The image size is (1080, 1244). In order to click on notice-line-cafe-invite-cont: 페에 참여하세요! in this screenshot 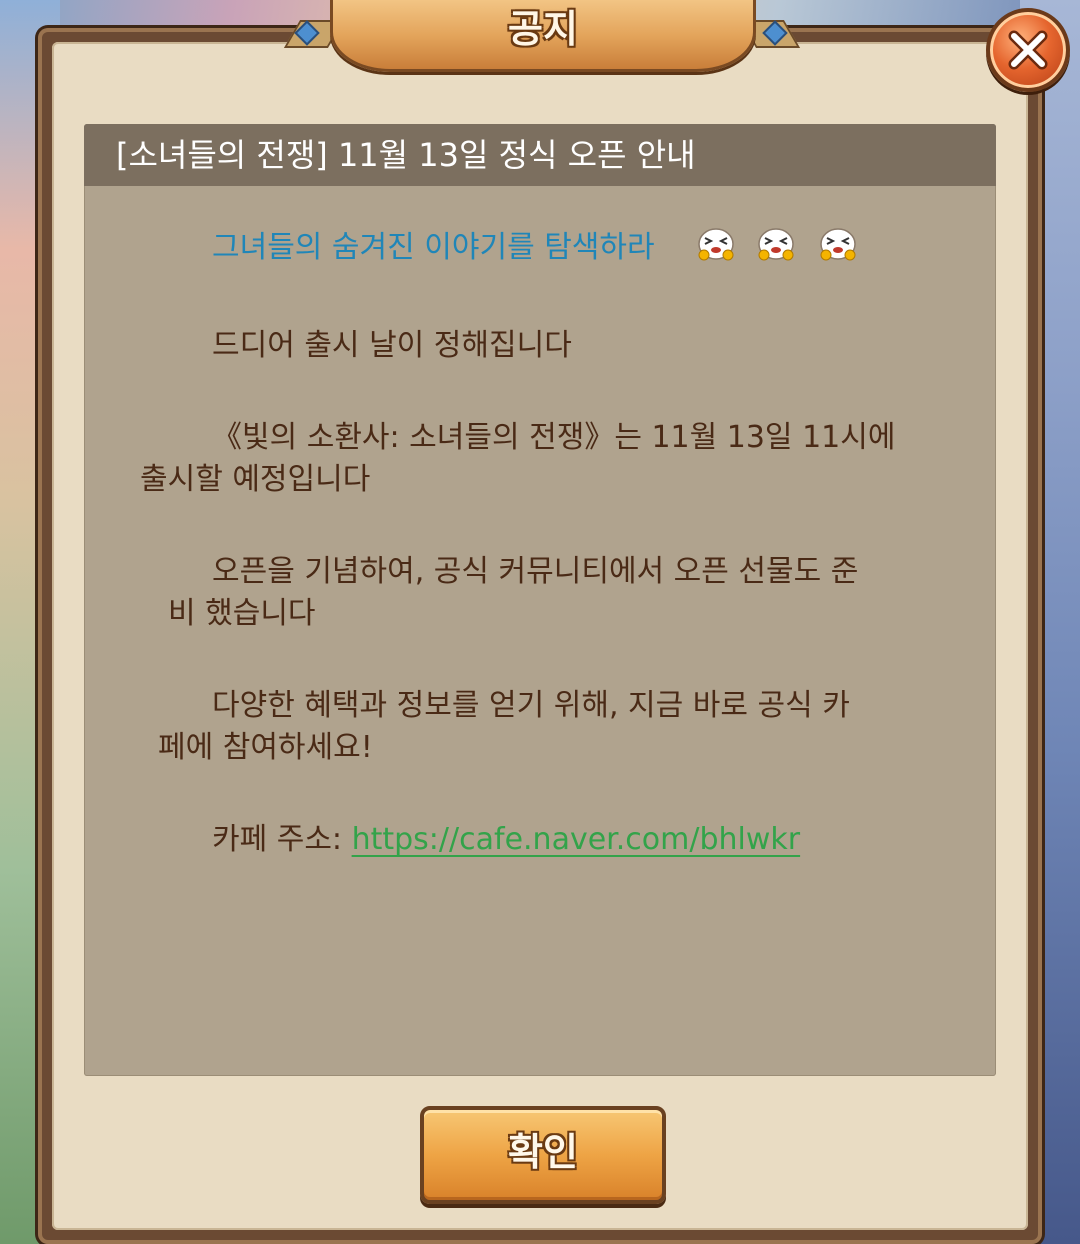, I will do `click(265, 747)`.